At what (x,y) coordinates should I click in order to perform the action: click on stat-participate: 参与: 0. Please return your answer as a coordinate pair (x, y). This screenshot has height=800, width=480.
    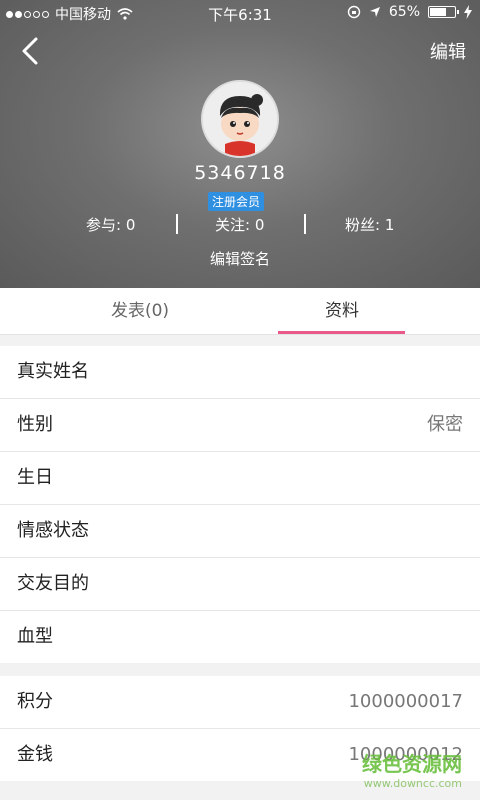
    Looking at the image, I should click on (110, 224).